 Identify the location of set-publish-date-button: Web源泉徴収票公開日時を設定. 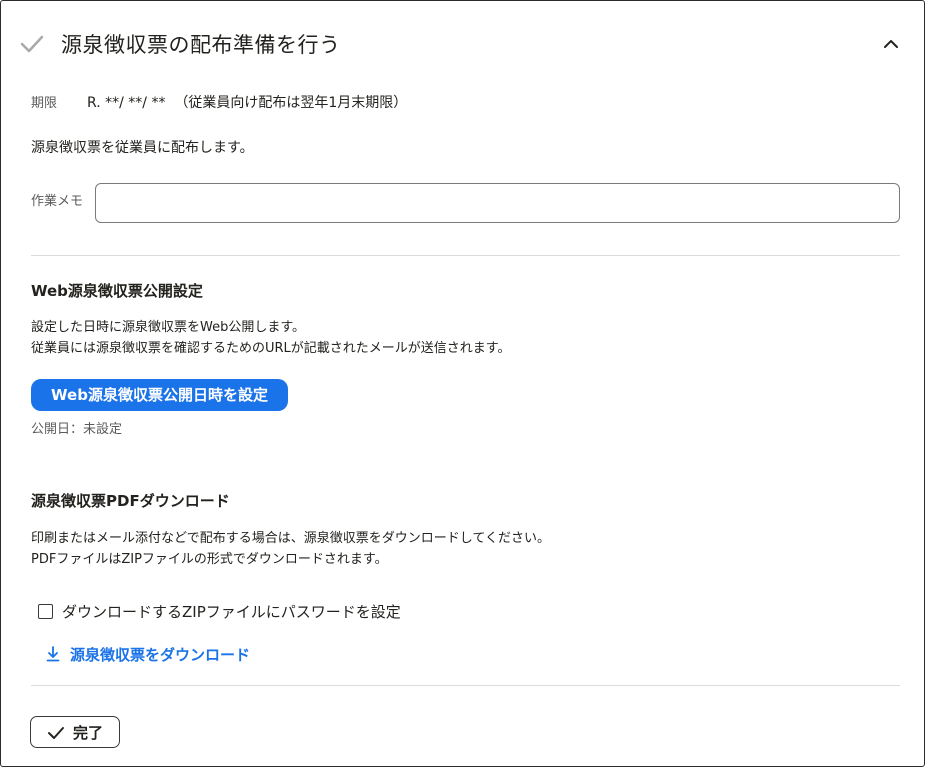
(159, 395).